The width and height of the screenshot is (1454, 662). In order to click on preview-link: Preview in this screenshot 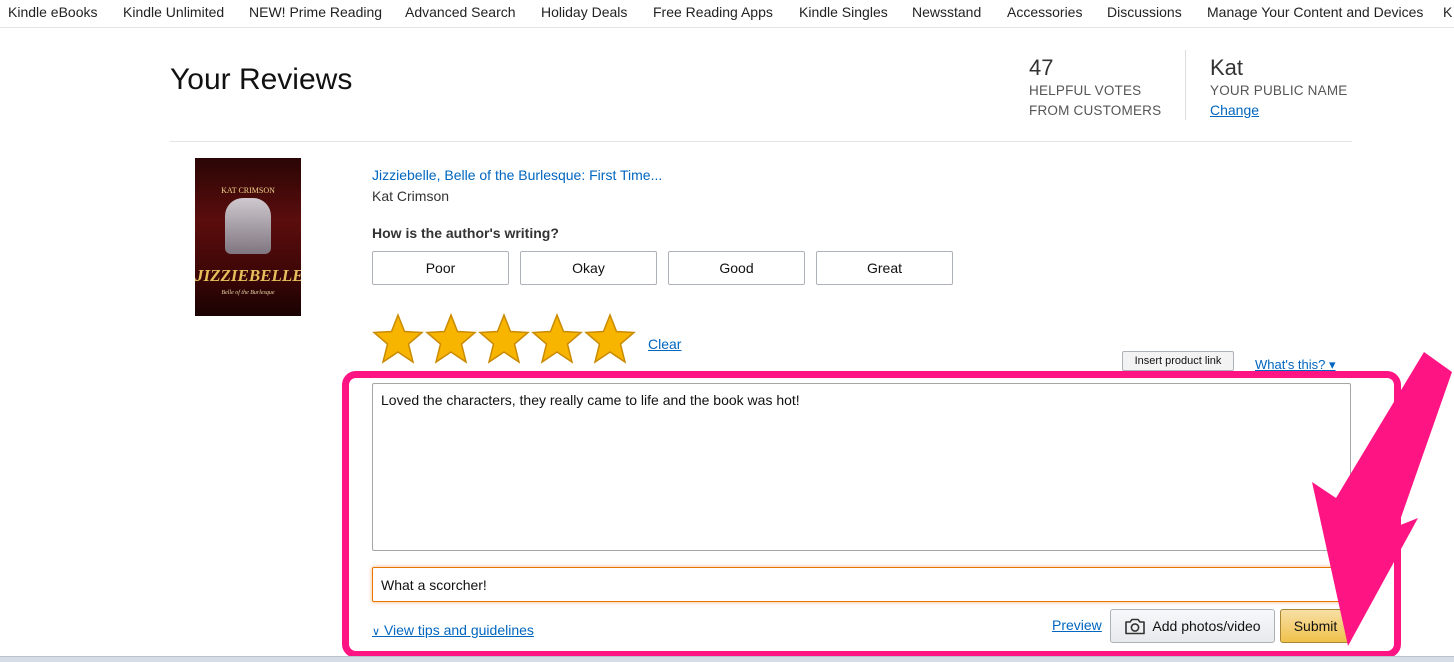, I will do `click(1077, 625)`.